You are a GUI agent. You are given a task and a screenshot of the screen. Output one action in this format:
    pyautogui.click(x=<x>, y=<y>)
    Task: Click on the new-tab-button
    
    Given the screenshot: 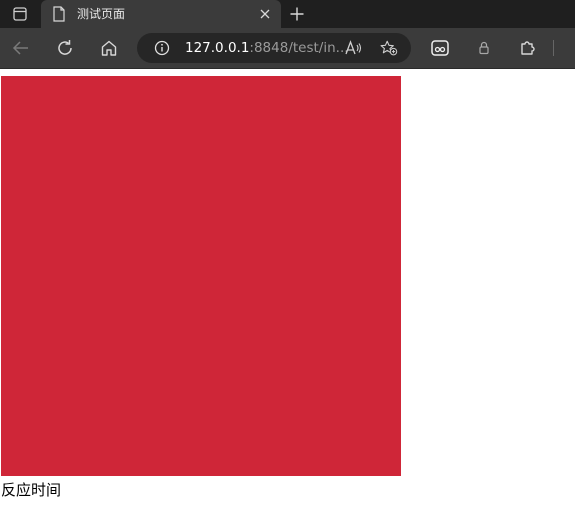 What is the action you would take?
    pyautogui.click(x=297, y=14)
    